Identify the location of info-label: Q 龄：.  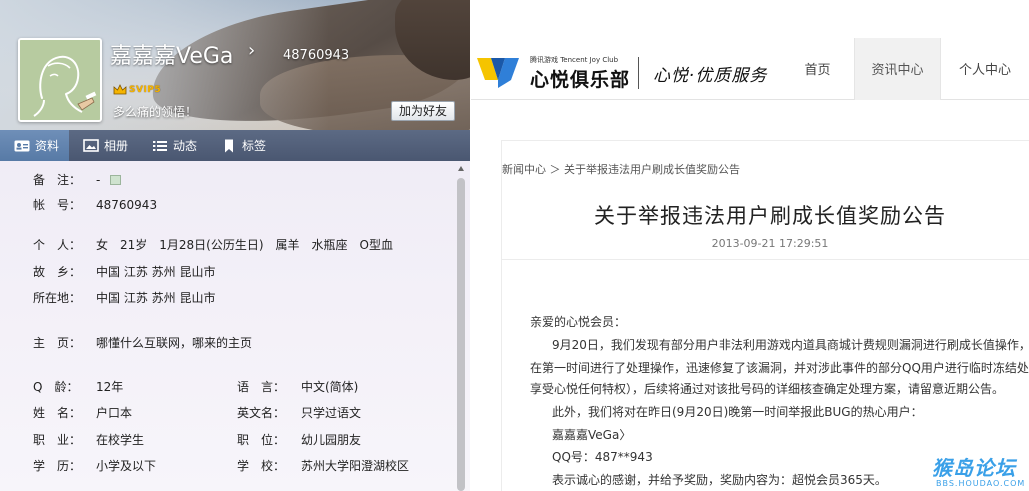
(56, 387).